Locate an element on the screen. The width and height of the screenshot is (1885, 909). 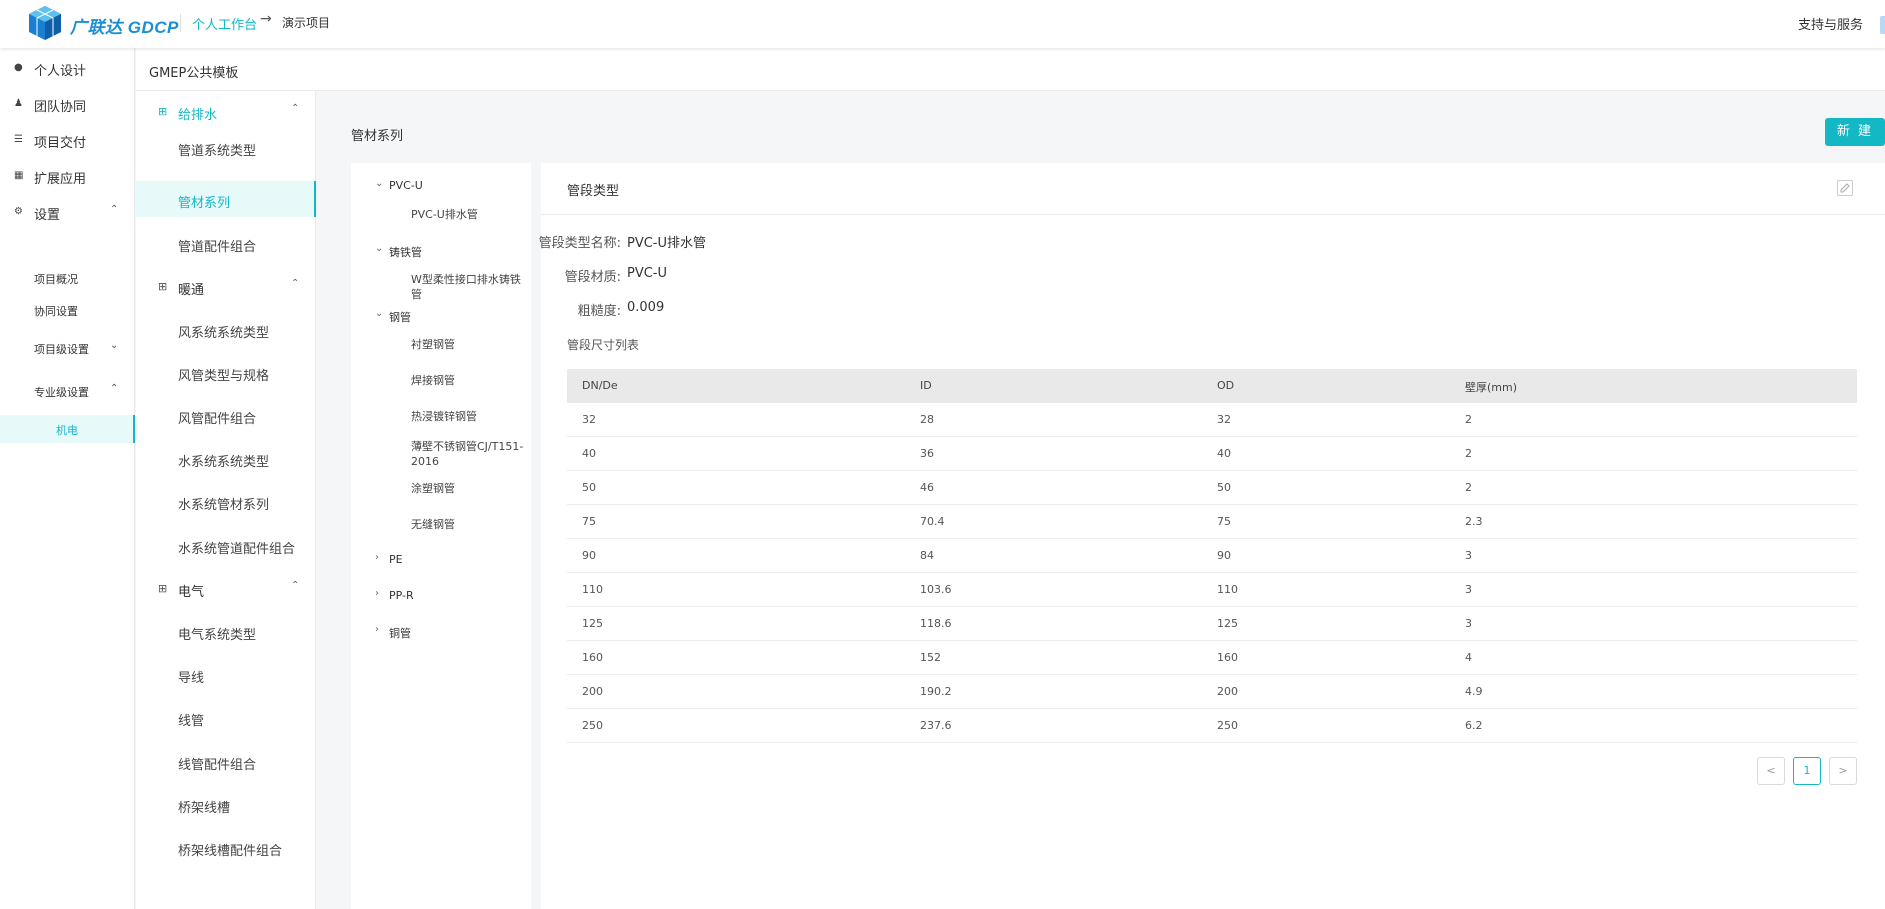
menu-item-duct-fitting-combo: 风管配件组合 is located at coordinates (226, 415).